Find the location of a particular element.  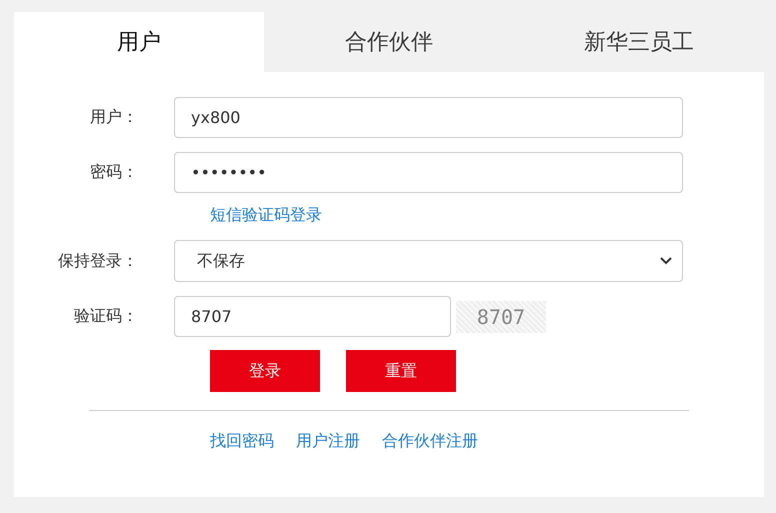

tab: 用户 is located at coordinates (139, 42).